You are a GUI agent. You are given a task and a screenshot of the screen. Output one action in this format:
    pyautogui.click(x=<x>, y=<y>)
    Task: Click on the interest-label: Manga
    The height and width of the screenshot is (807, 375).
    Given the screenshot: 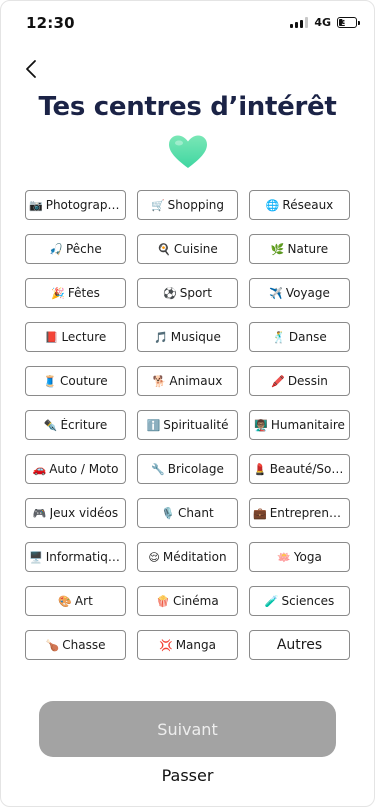 What is the action you would take?
    pyautogui.click(x=195, y=645)
    